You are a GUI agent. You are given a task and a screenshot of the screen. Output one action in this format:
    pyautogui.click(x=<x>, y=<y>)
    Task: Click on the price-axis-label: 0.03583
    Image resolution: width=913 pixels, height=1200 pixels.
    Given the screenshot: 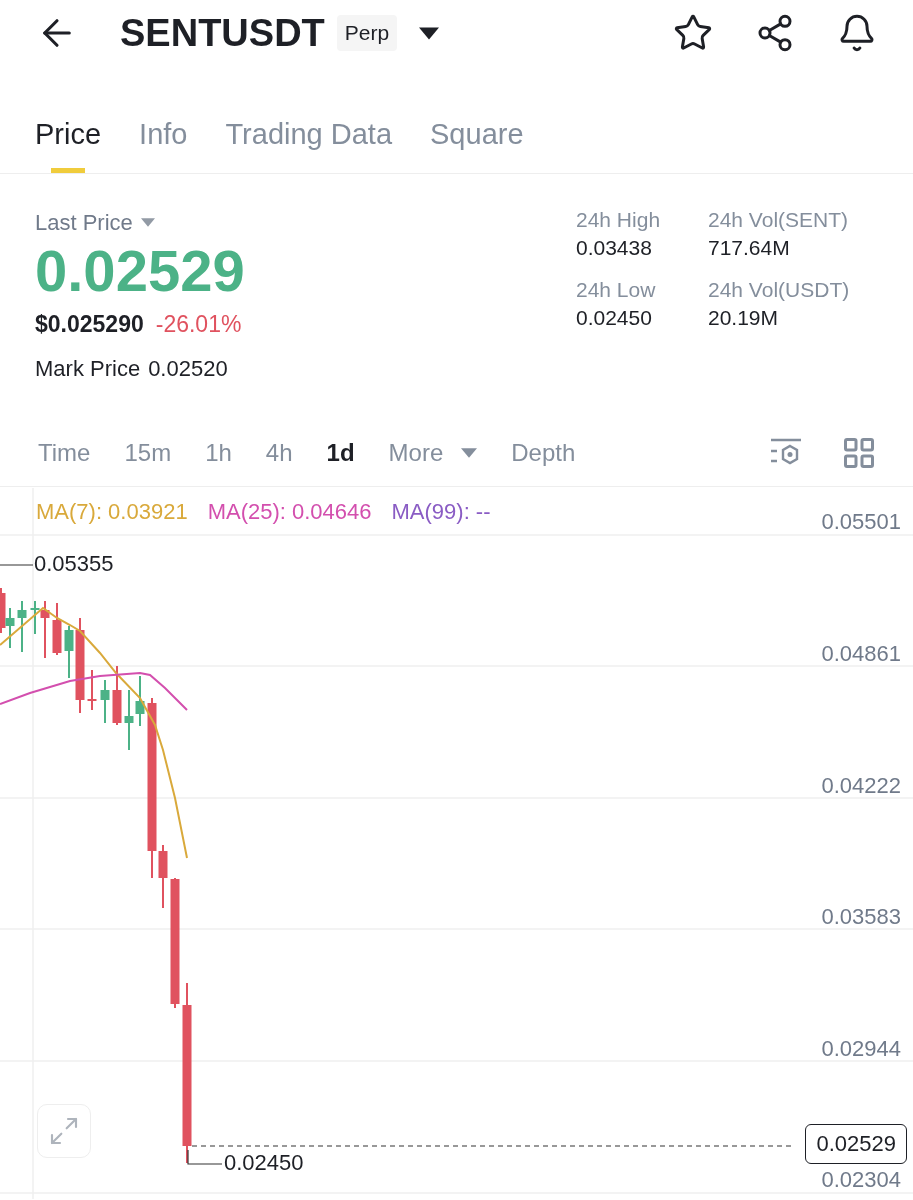 What is the action you would take?
    pyautogui.click(x=861, y=917)
    